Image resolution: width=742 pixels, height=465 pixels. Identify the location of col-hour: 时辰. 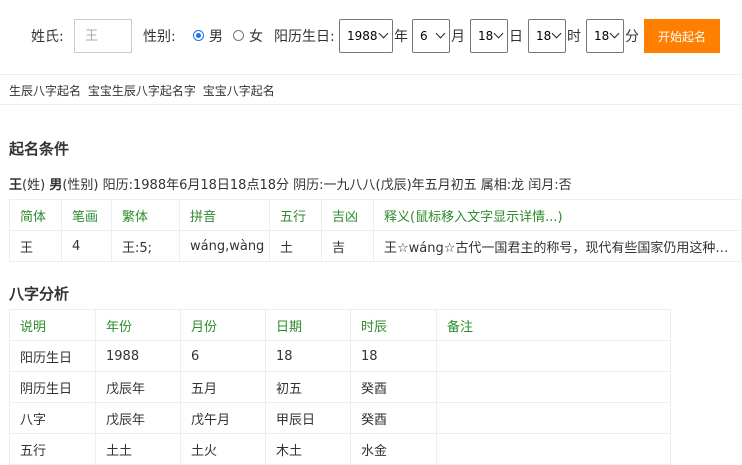
(393, 325).